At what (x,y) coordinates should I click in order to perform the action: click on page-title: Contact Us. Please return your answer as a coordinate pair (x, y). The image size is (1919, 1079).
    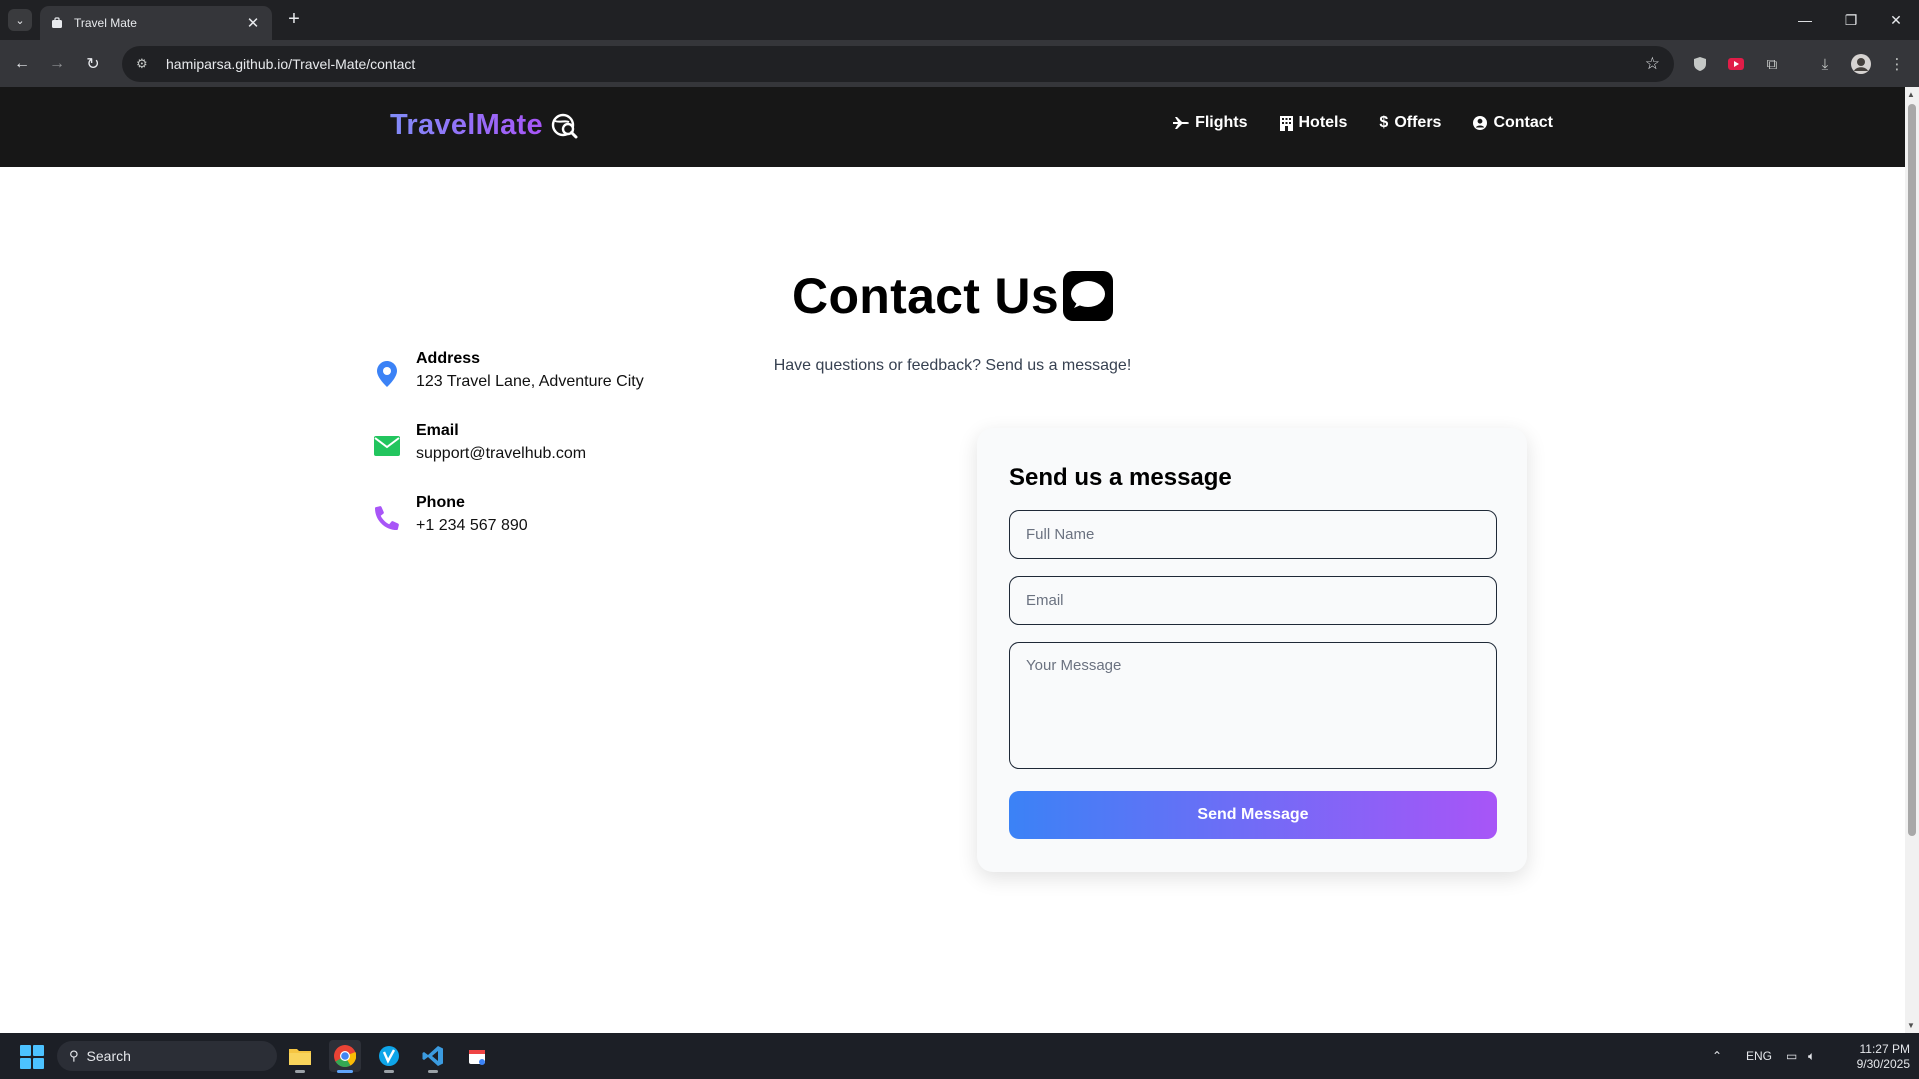
    Looking at the image, I should click on (952, 296).